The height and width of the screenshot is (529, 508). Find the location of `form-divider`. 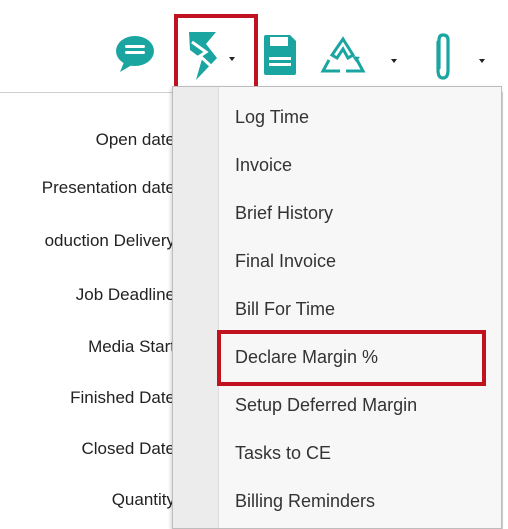

form-divider is located at coordinates (87, 92).